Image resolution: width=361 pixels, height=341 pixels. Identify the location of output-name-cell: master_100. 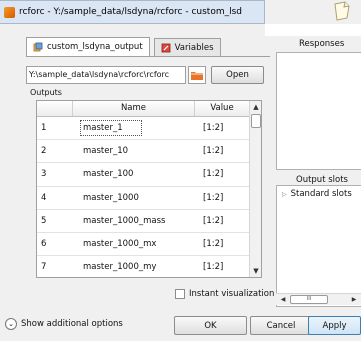
(134, 174).